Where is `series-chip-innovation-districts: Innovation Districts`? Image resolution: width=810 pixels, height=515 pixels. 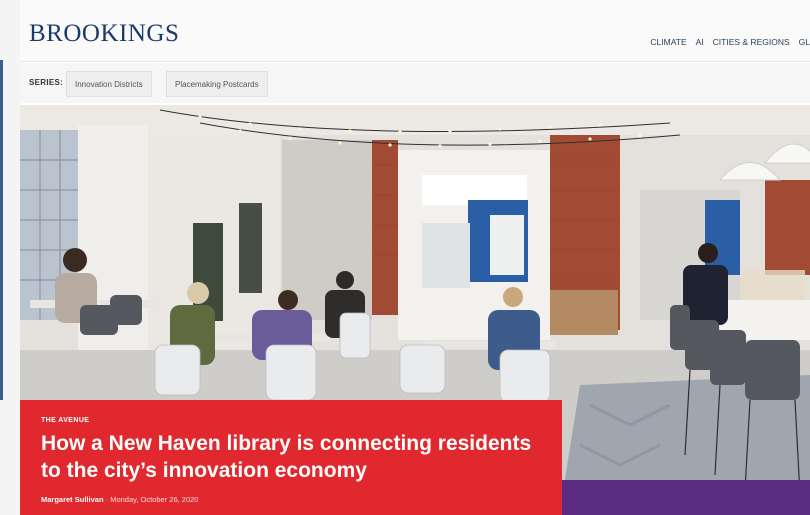
series-chip-innovation-districts: Innovation Districts is located at coordinates (109, 84).